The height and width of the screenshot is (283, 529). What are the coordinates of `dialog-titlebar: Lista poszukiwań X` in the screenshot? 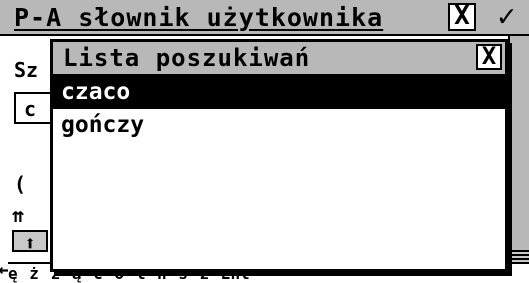 It's located at (279, 59).